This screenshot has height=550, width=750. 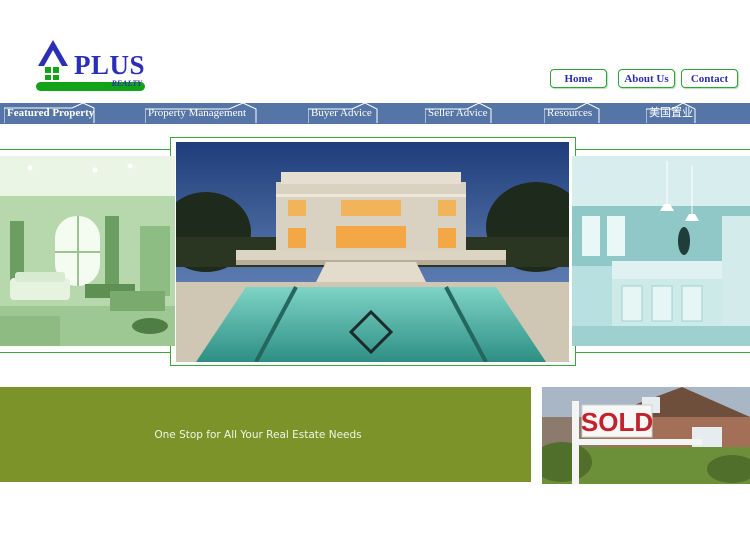 I want to click on nav-us-property-chinese: 美国置业, so click(x=671, y=113).